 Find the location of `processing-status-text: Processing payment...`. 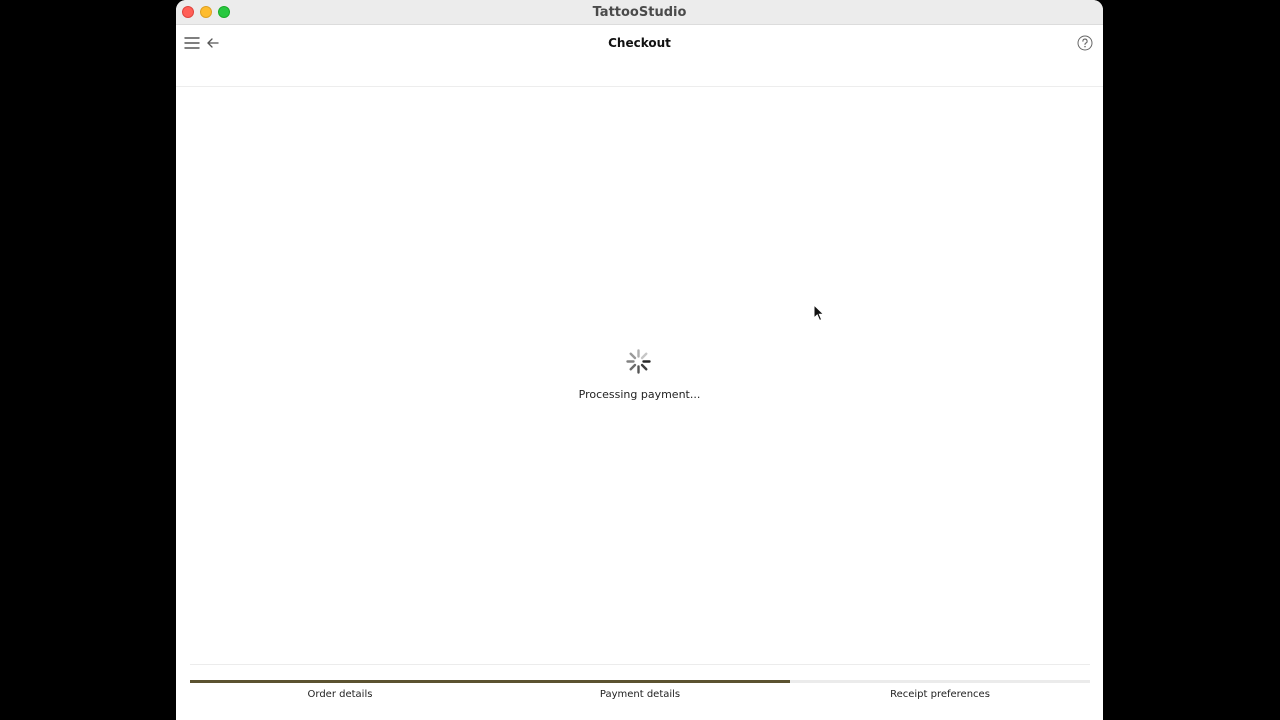

processing-status-text: Processing payment... is located at coordinates (639, 394).